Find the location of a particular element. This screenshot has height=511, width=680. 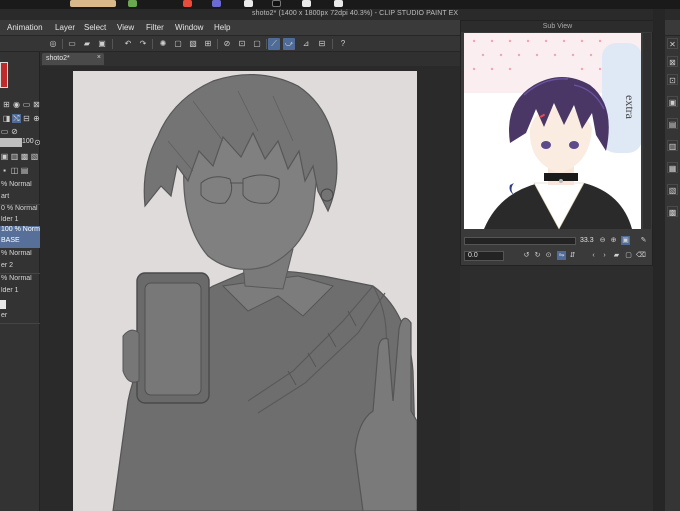

empty-panel-area is located at coordinates (556, 388).